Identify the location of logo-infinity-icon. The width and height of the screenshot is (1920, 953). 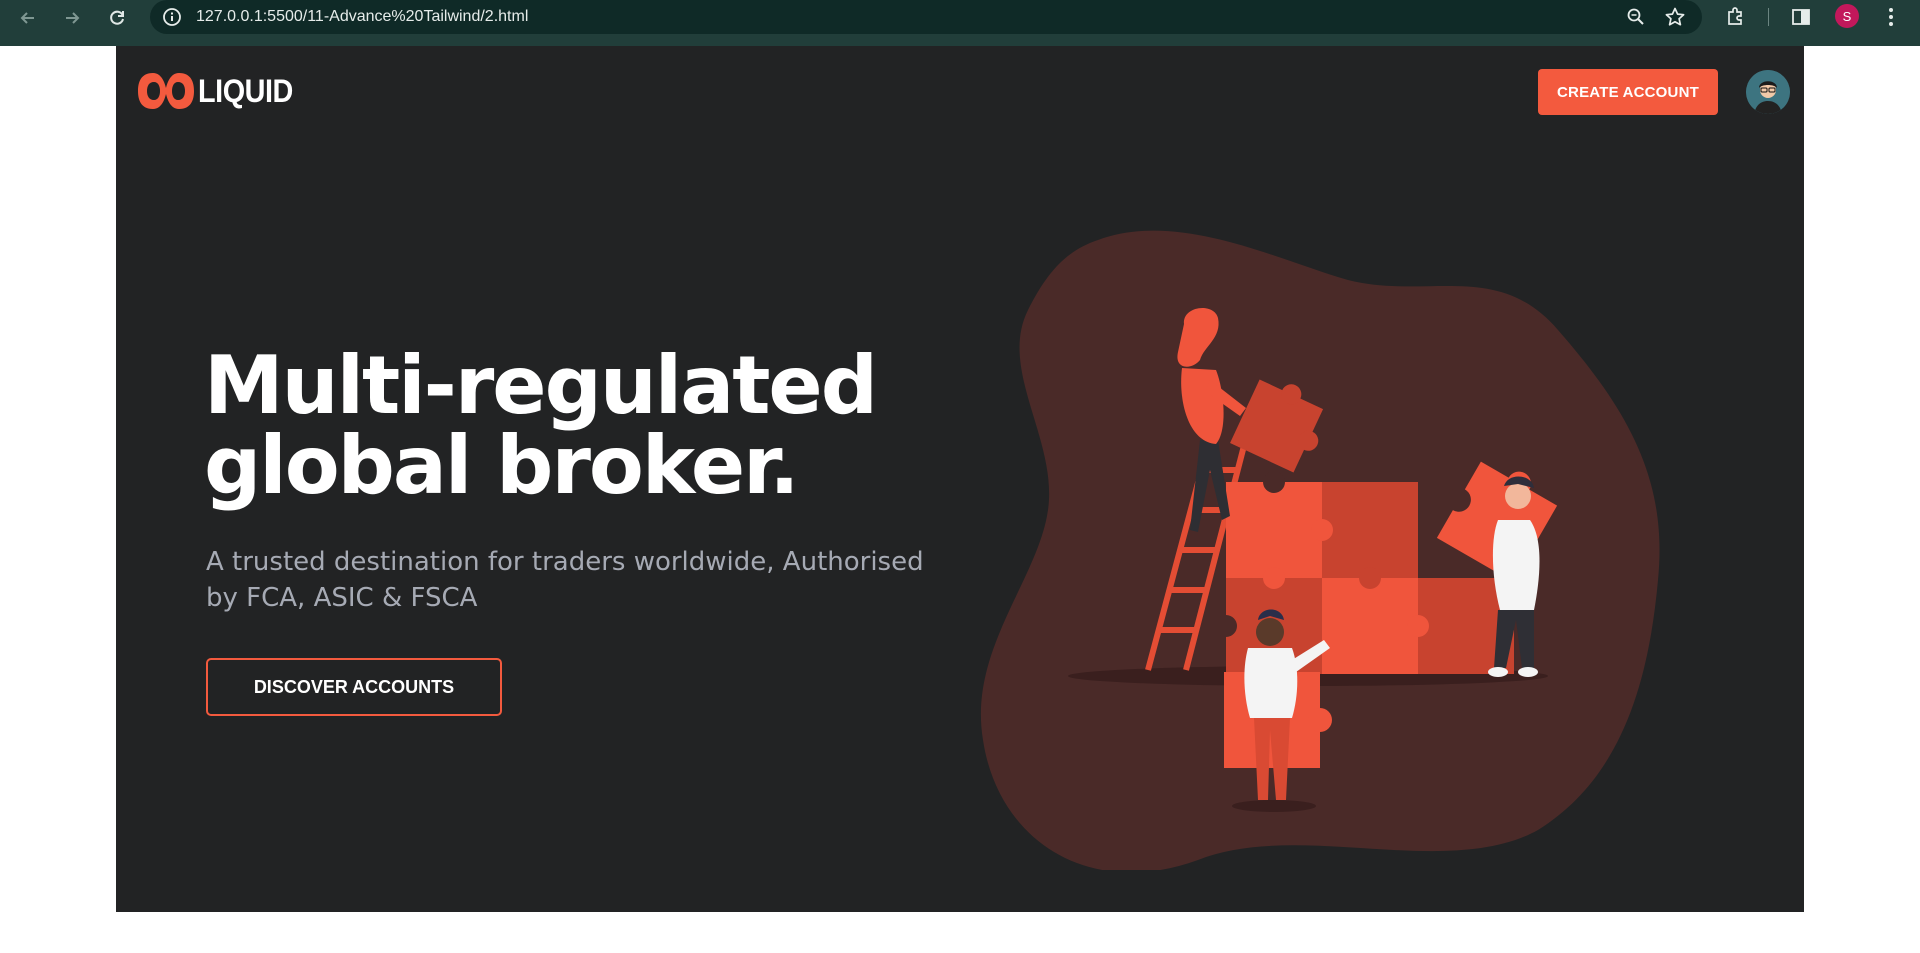
(166, 91).